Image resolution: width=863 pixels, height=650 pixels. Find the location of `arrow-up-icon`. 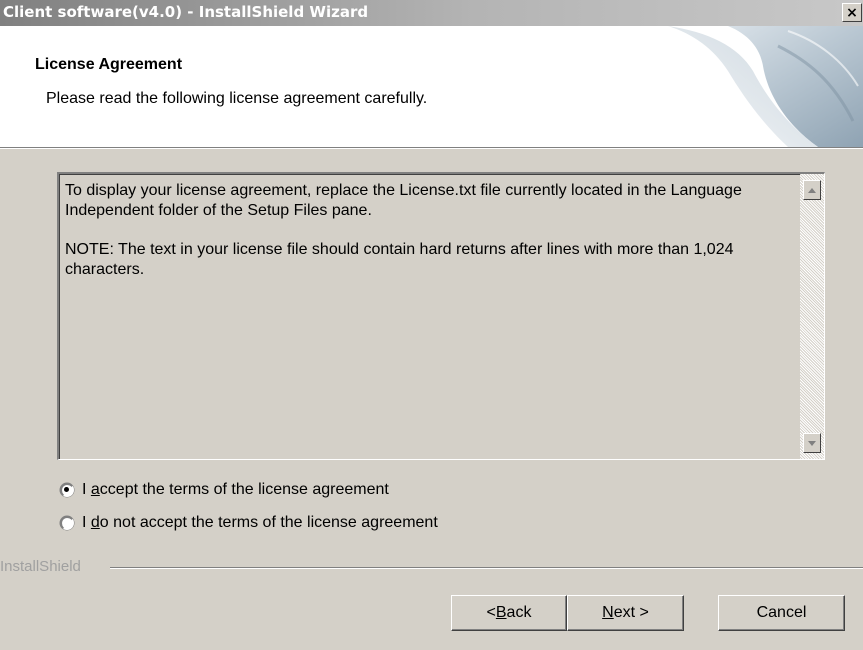

arrow-up-icon is located at coordinates (812, 190).